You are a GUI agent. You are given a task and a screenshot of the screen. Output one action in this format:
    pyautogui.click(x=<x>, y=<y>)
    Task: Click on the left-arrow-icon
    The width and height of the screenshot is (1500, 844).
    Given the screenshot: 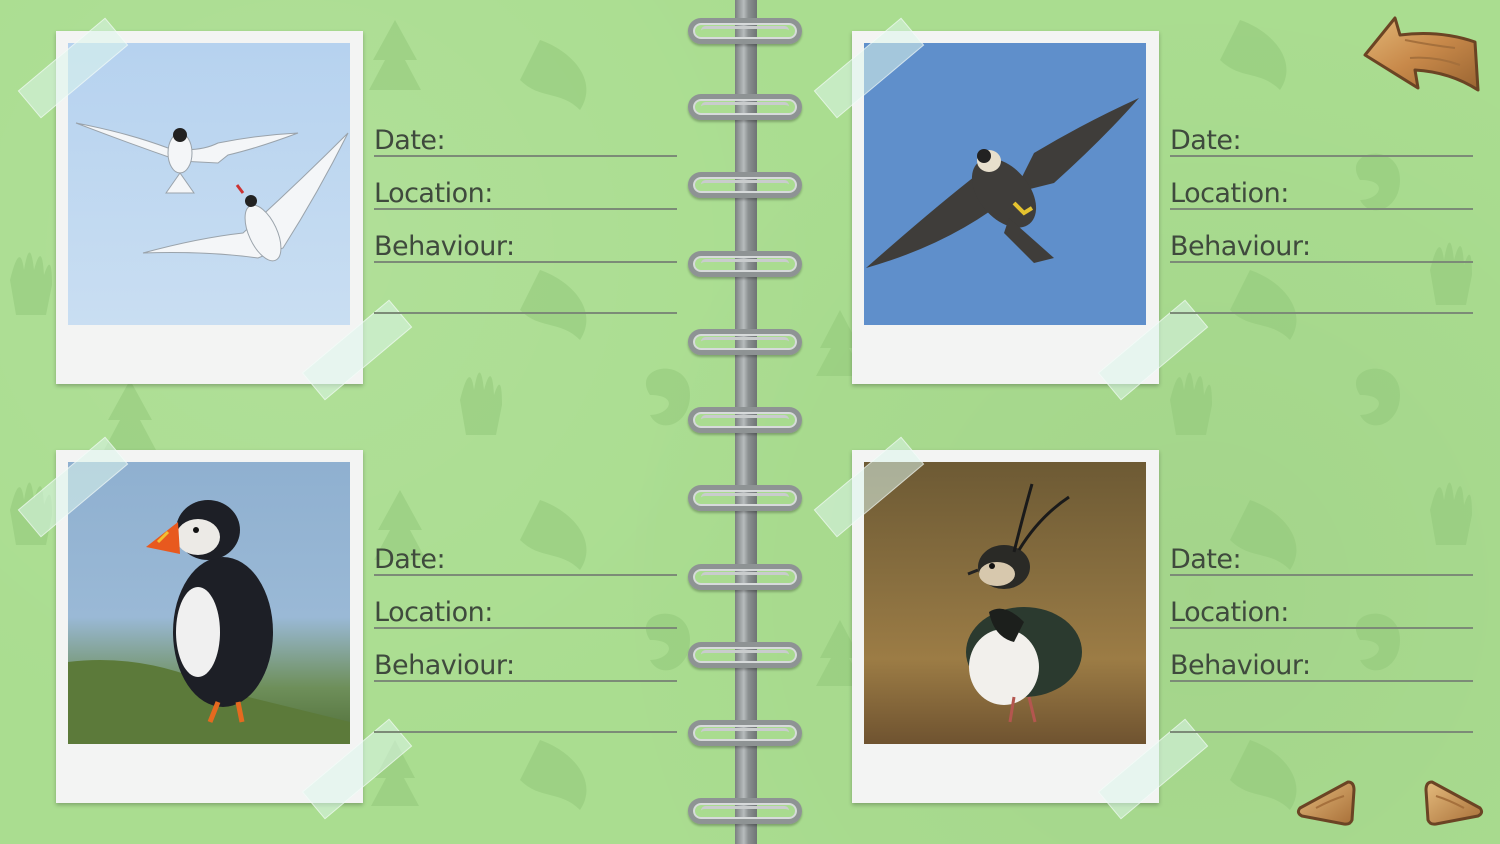 What is the action you would take?
    pyautogui.click(x=1326, y=803)
    